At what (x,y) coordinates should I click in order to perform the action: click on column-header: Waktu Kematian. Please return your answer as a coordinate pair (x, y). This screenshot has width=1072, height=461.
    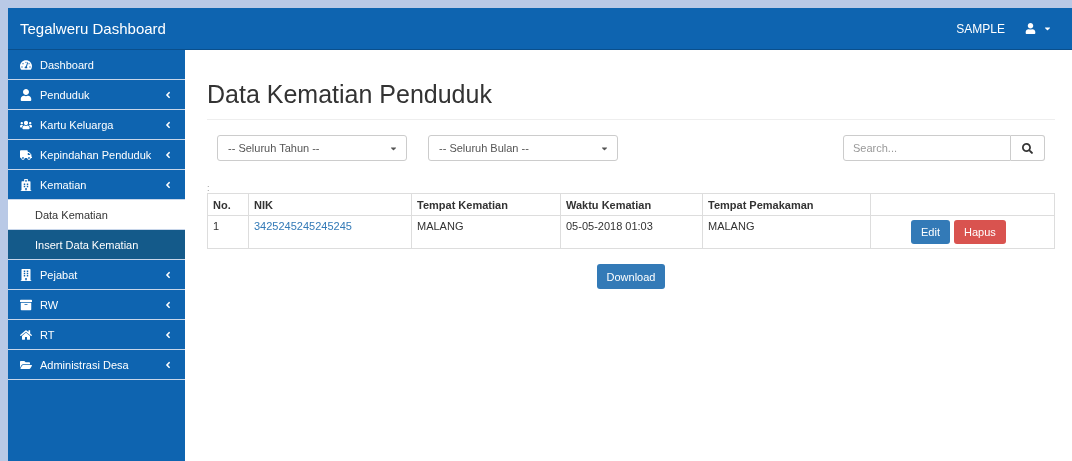
    Looking at the image, I should click on (631, 204).